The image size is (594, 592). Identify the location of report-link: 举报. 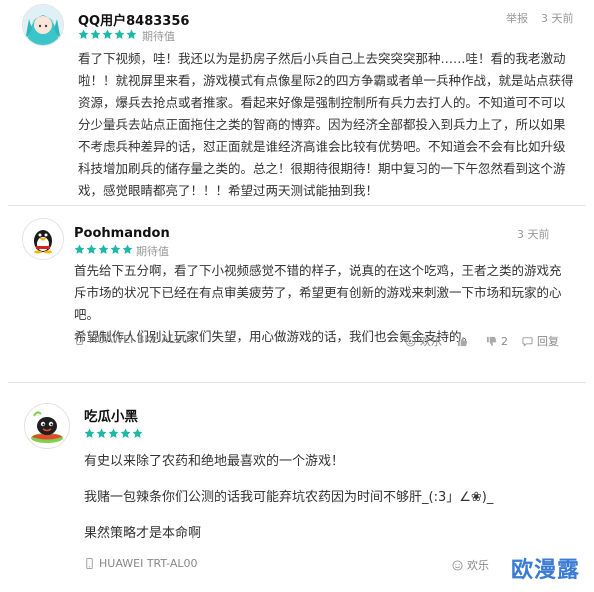
(517, 18).